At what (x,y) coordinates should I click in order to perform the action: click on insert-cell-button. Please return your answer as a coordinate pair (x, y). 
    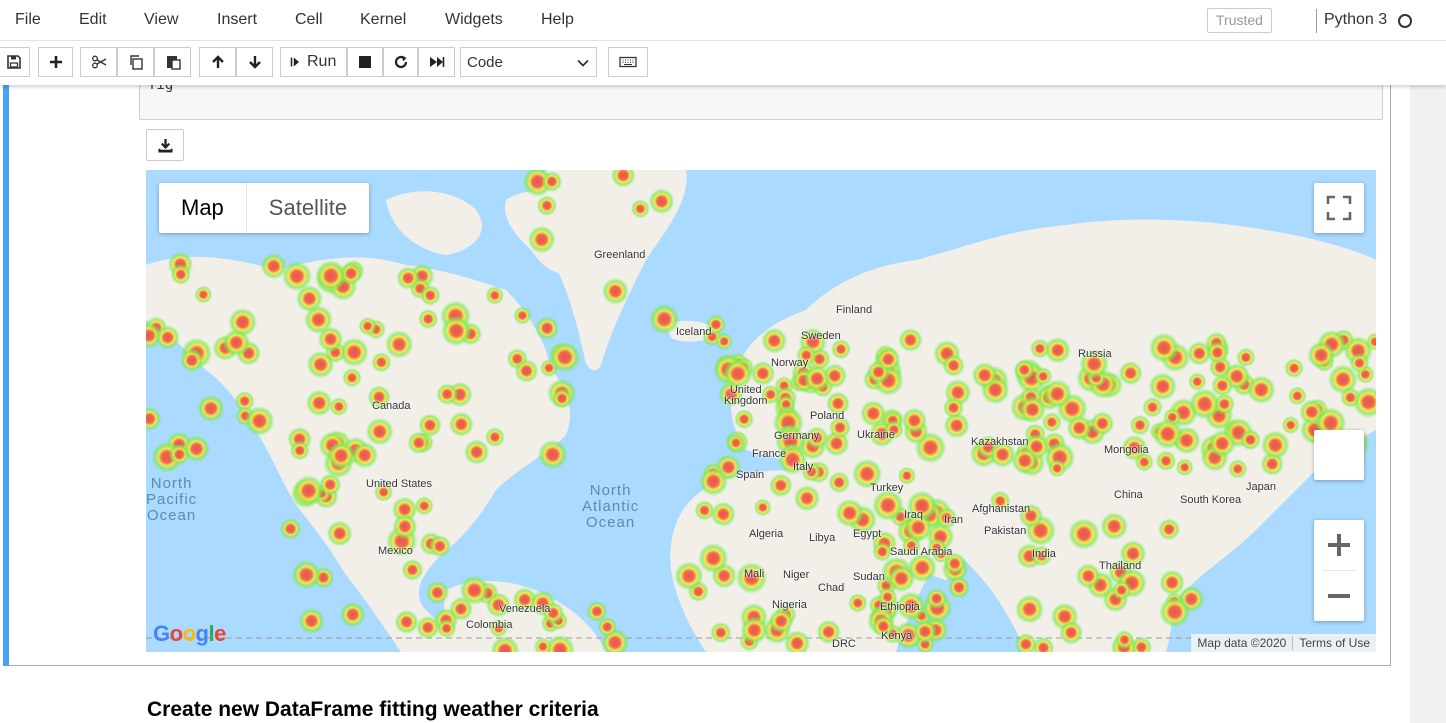
    Looking at the image, I should click on (55, 62).